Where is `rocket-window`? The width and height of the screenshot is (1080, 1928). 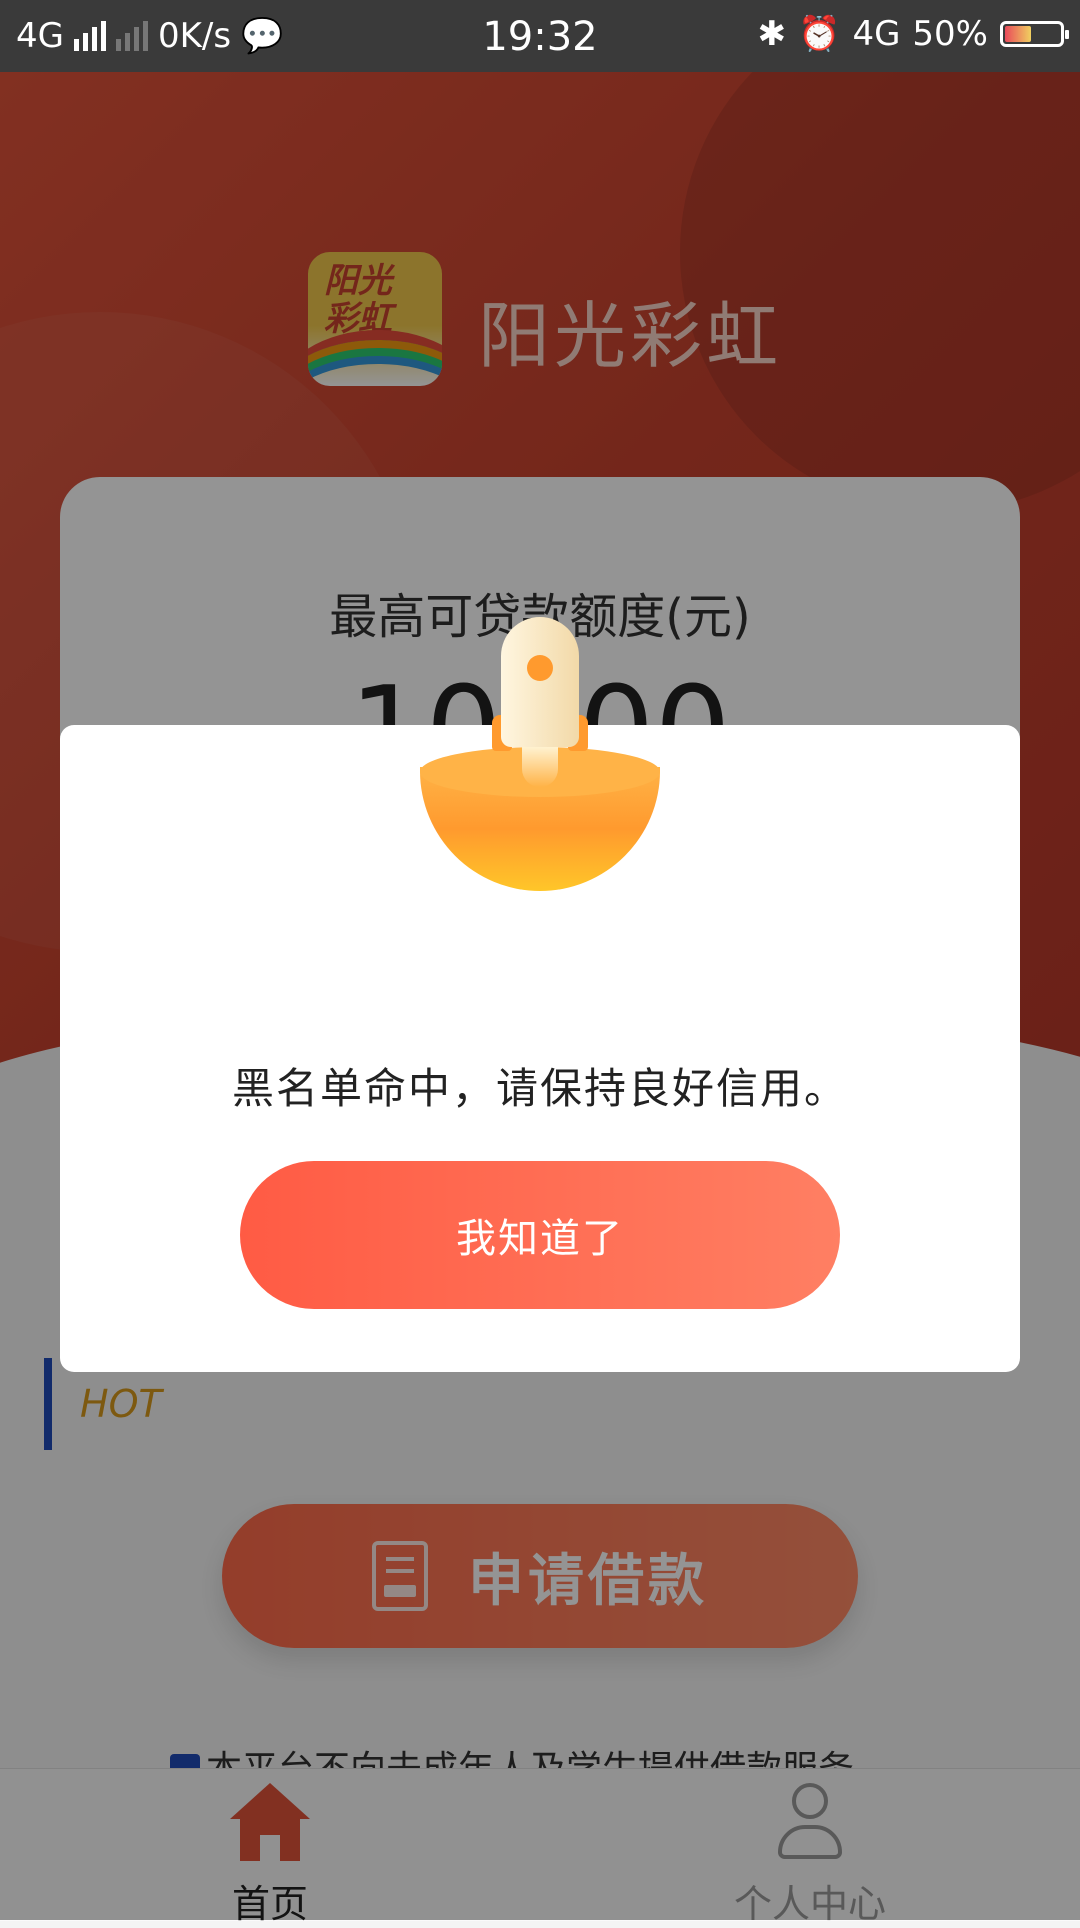 rocket-window is located at coordinates (540, 668).